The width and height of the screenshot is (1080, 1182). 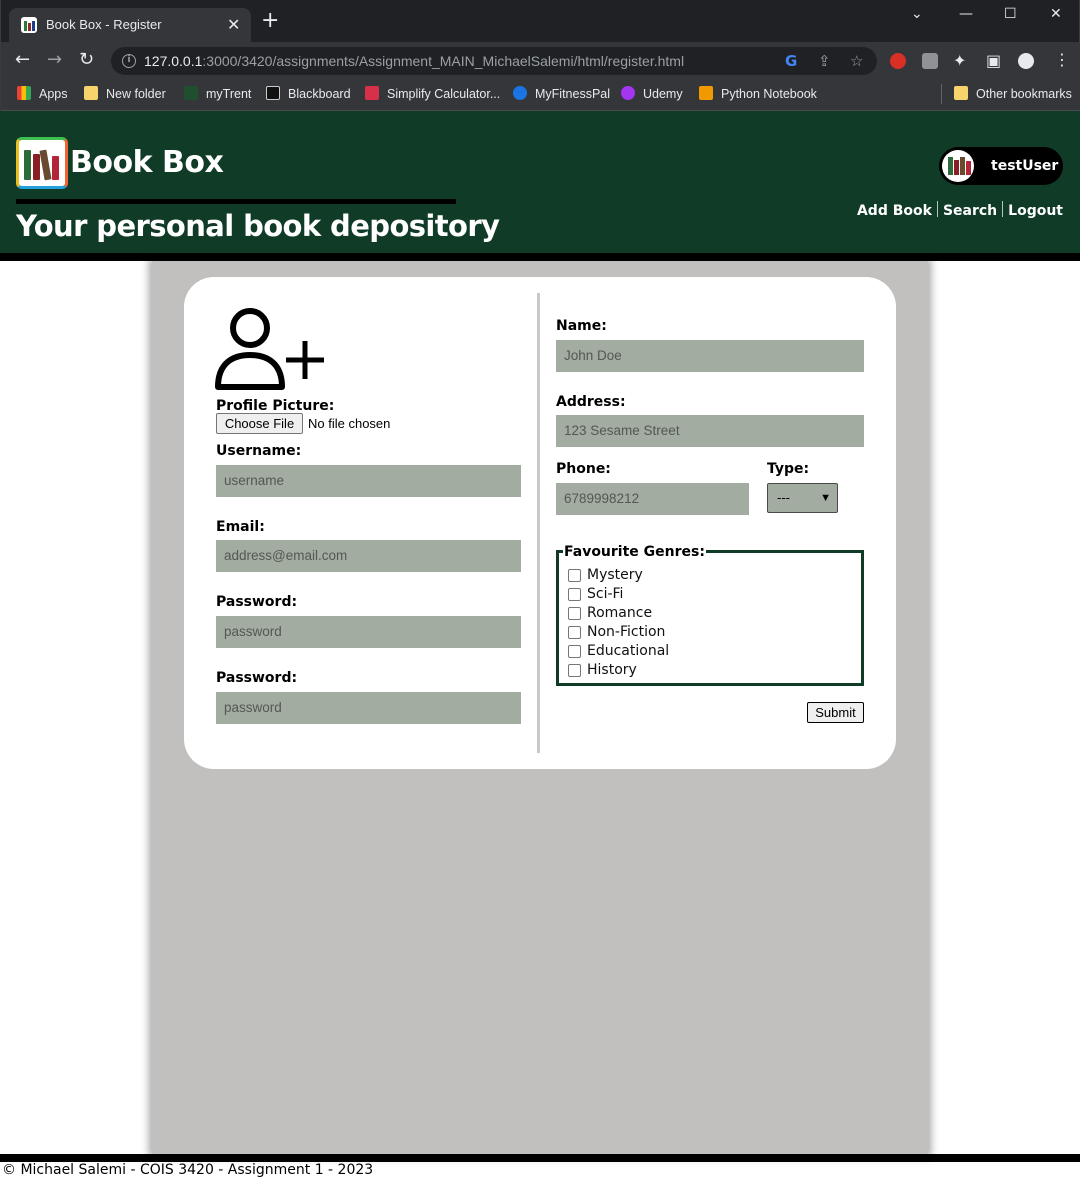 I want to click on maximize-icon: ☐, so click(x=1010, y=14).